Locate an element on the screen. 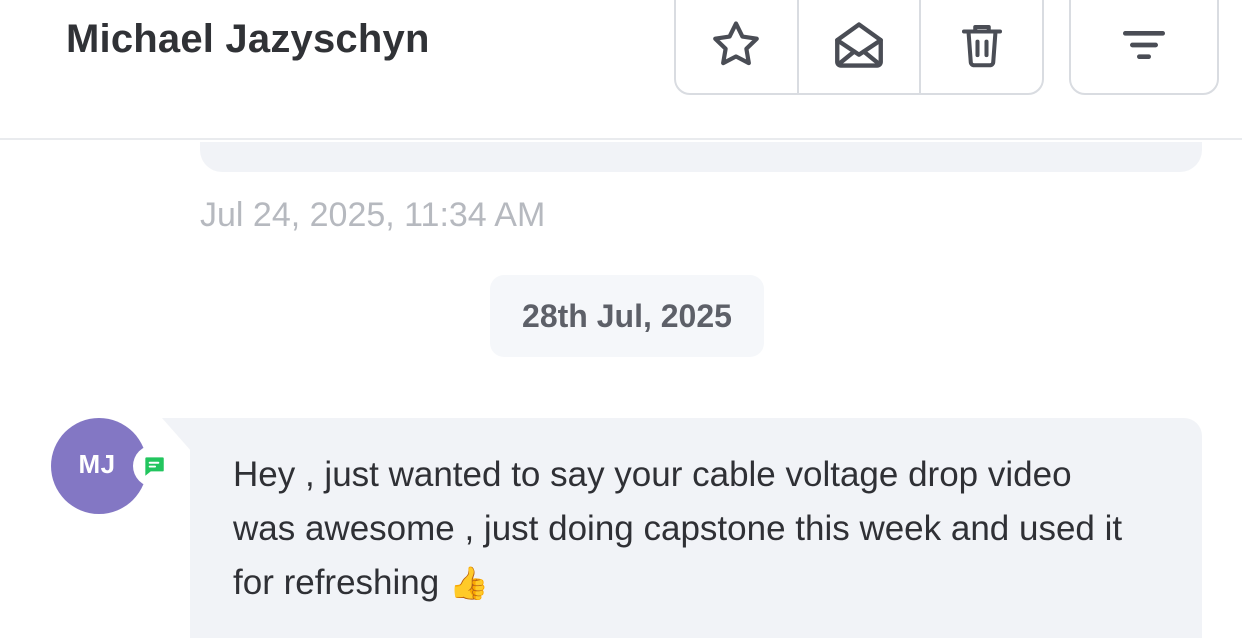  filter-button is located at coordinates (1144, 47).